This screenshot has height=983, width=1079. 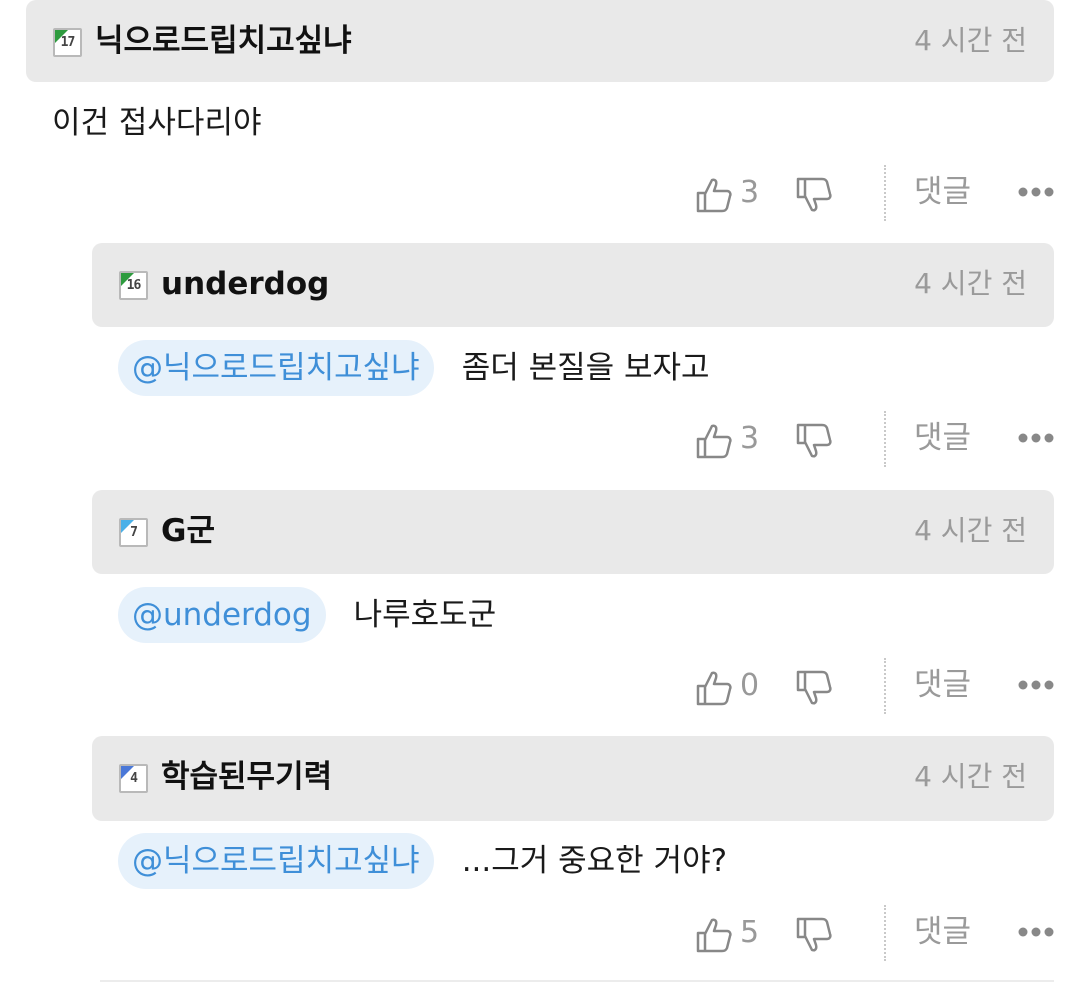 I want to click on comment-header: 17 닉으로드립치고싶냐 4 시간 전, so click(x=540, y=41).